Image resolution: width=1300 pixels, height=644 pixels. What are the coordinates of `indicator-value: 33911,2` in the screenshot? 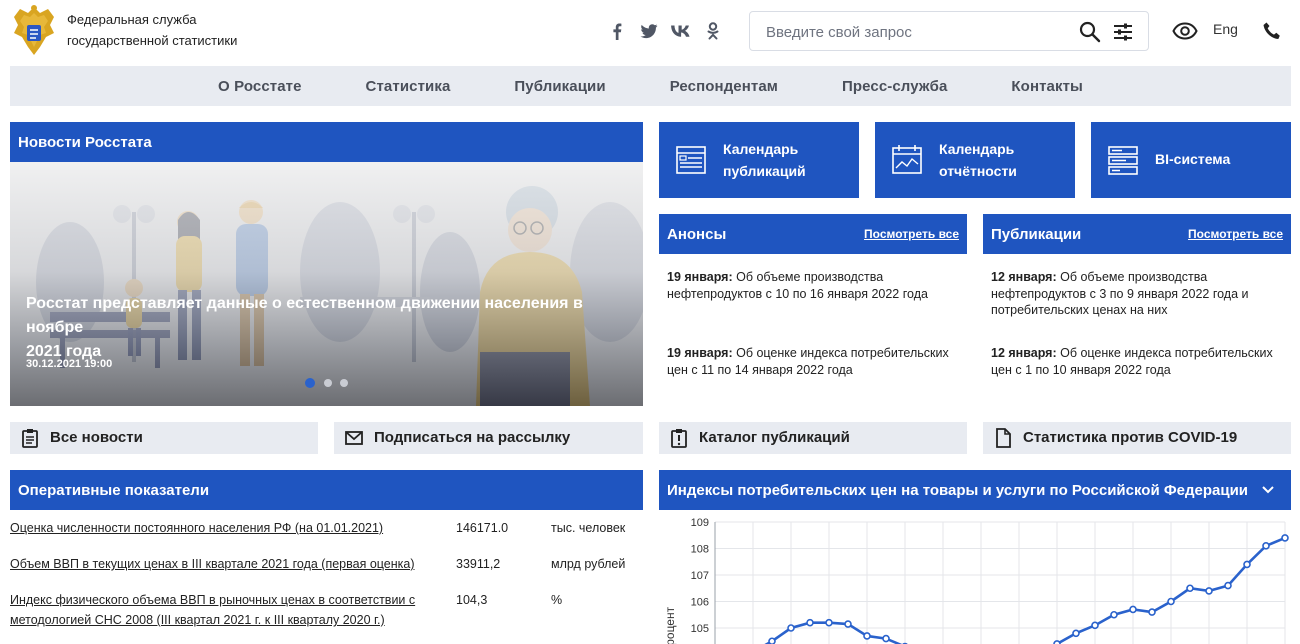 It's located at (478, 564).